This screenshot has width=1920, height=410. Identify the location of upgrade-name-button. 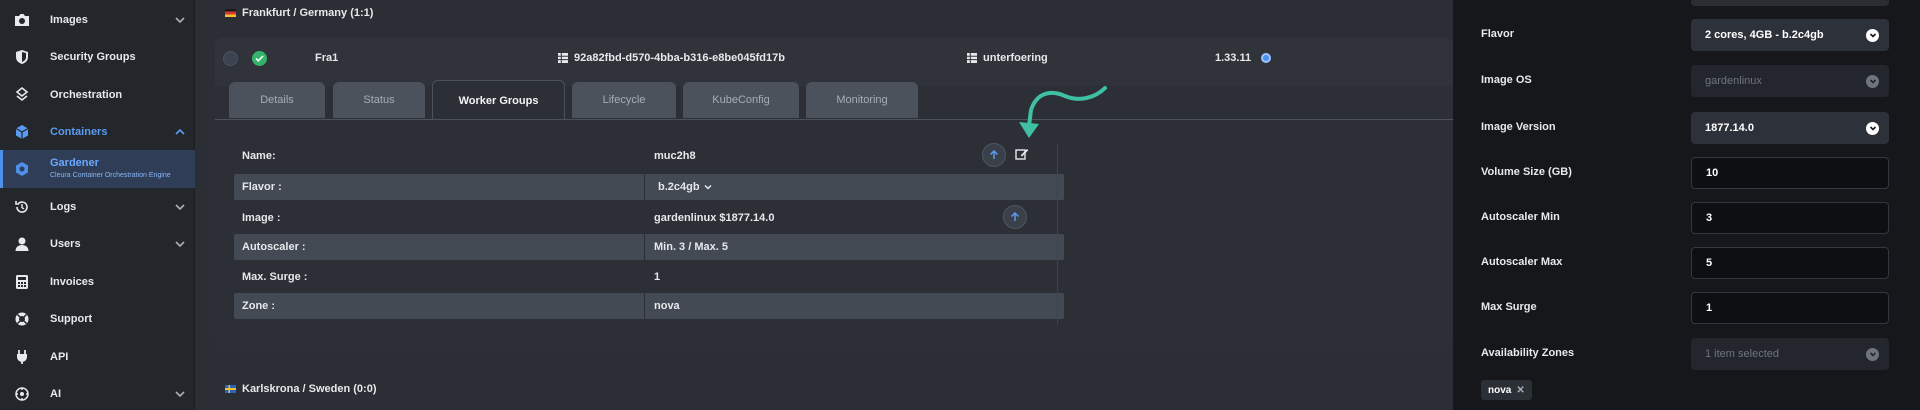
(994, 155).